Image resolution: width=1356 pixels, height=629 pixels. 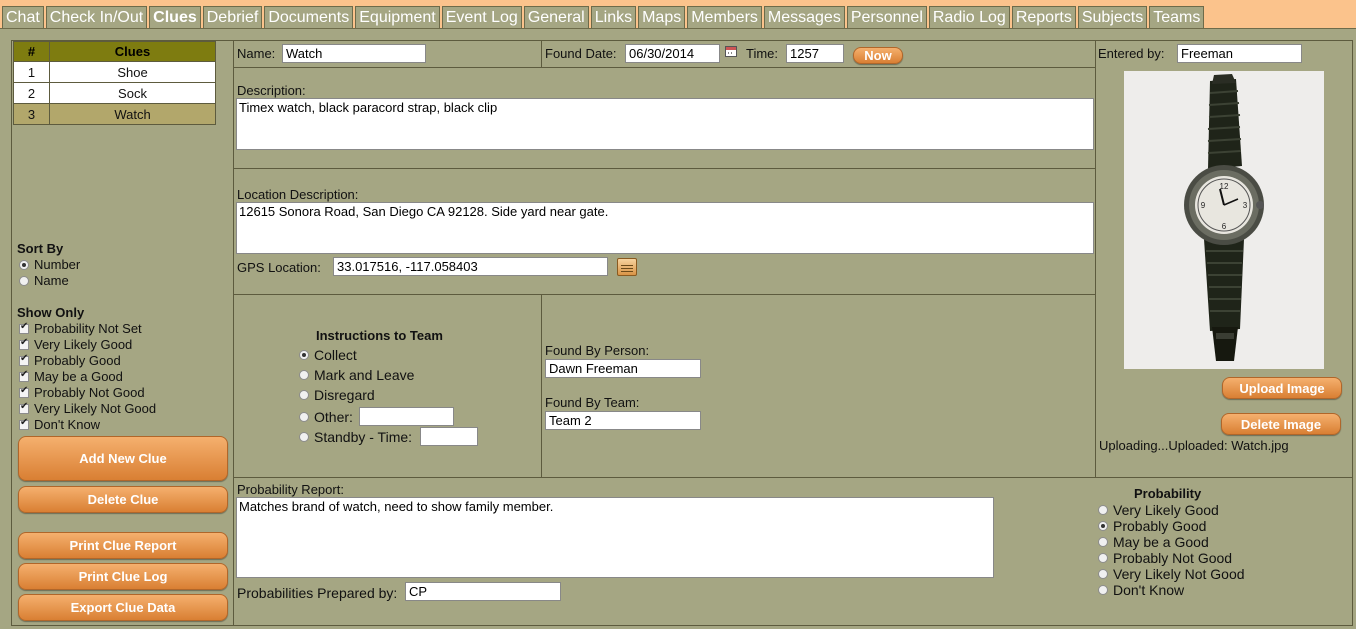 What do you see at coordinates (70, 360) in the screenshot?
I see `filter-probably-good: Probably Good` at bounding box center [70, 360].